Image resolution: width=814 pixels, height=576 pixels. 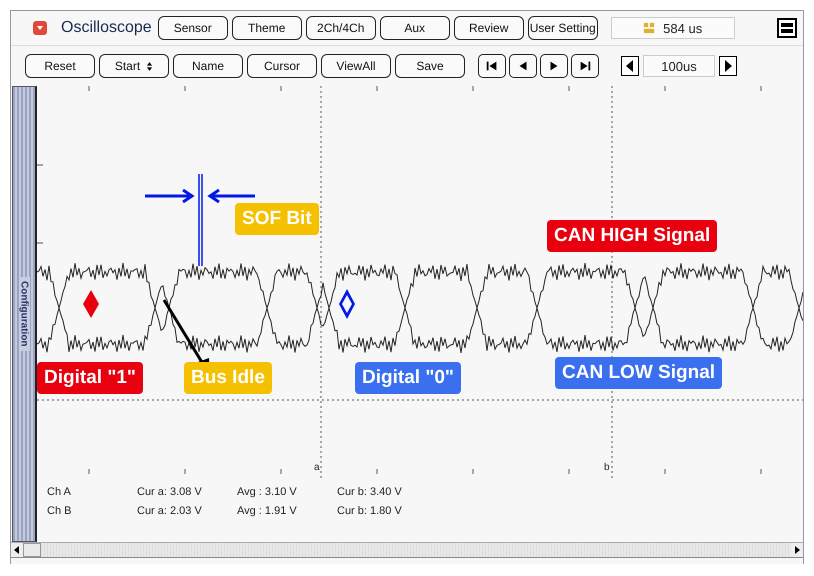 What do you see at coordinates (585, 66) in the screenshot?
I see `skip-end-icon` at bounding box center [585, 66].